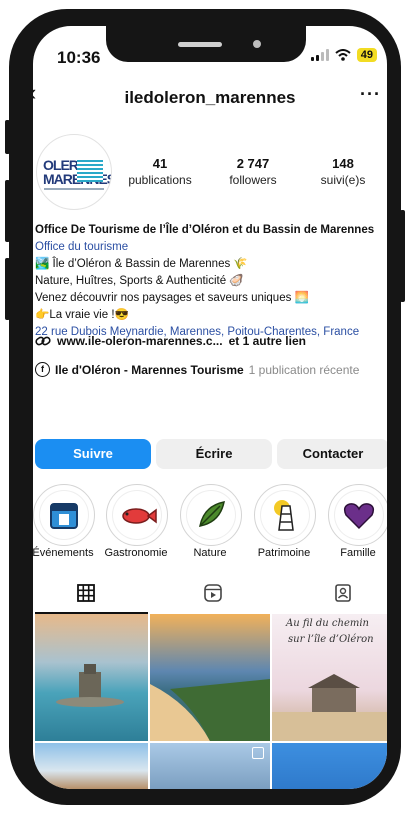  What do you see at coordinates (93, 454) in the screenshot?
I see `follow-button: Suivre` at bounding box center [93, 454].